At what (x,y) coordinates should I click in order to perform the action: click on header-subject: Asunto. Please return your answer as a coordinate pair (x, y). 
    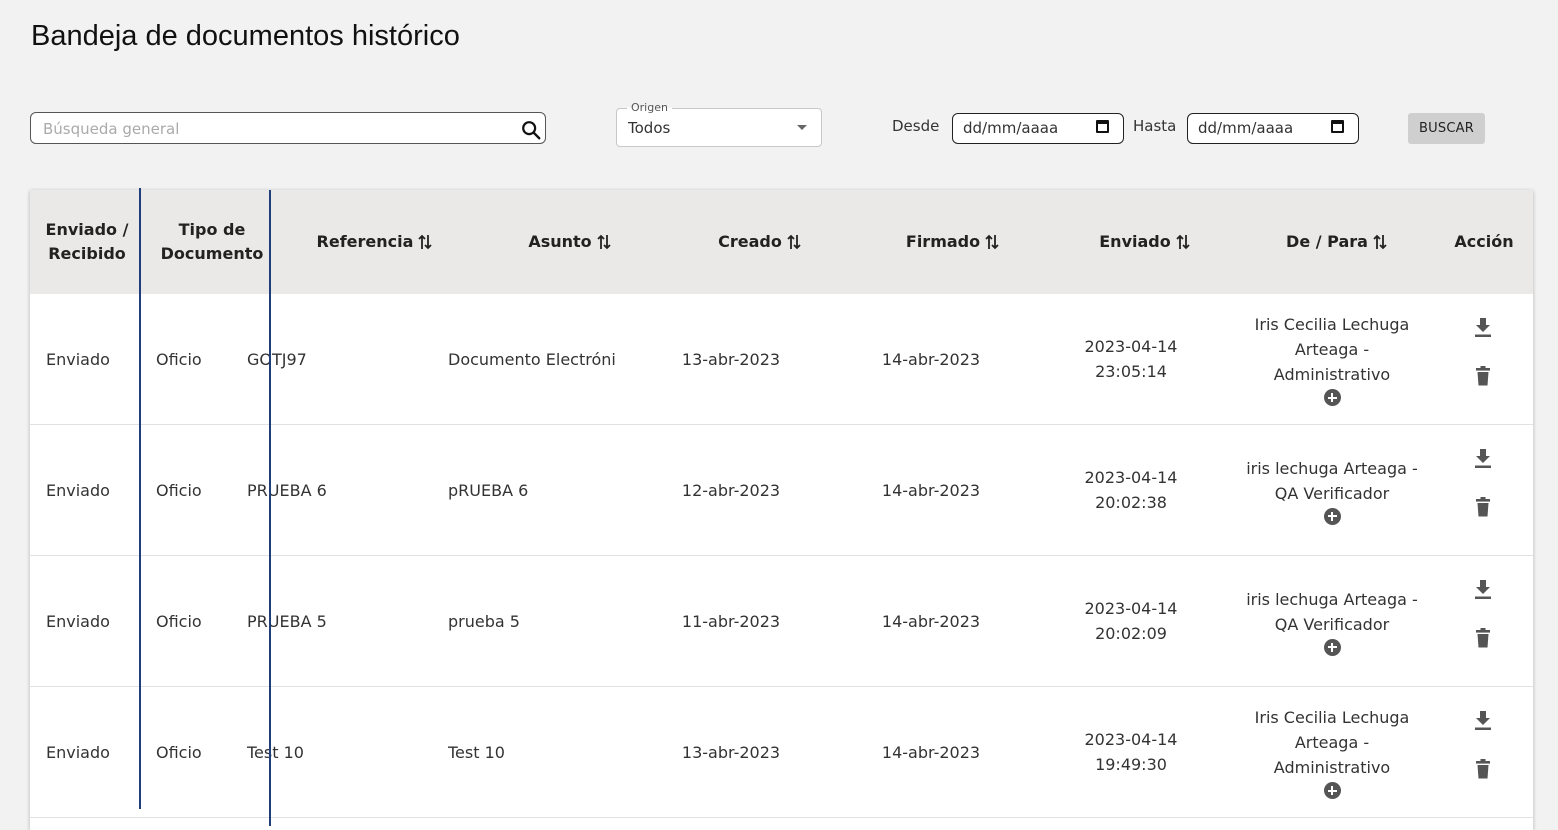
    Looking at the image, I should click on (570, 242).